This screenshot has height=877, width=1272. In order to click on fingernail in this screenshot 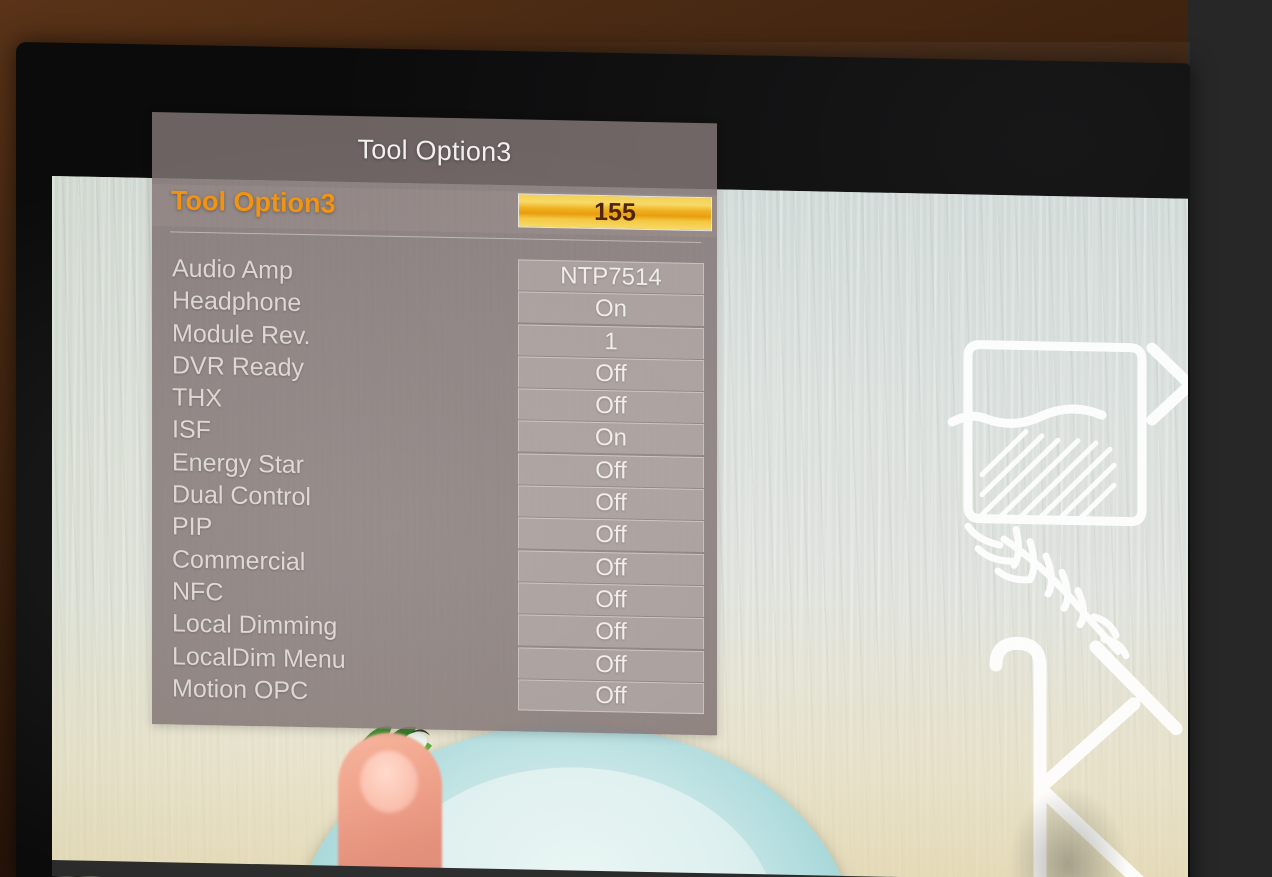, I will do `click(389, 782)`.